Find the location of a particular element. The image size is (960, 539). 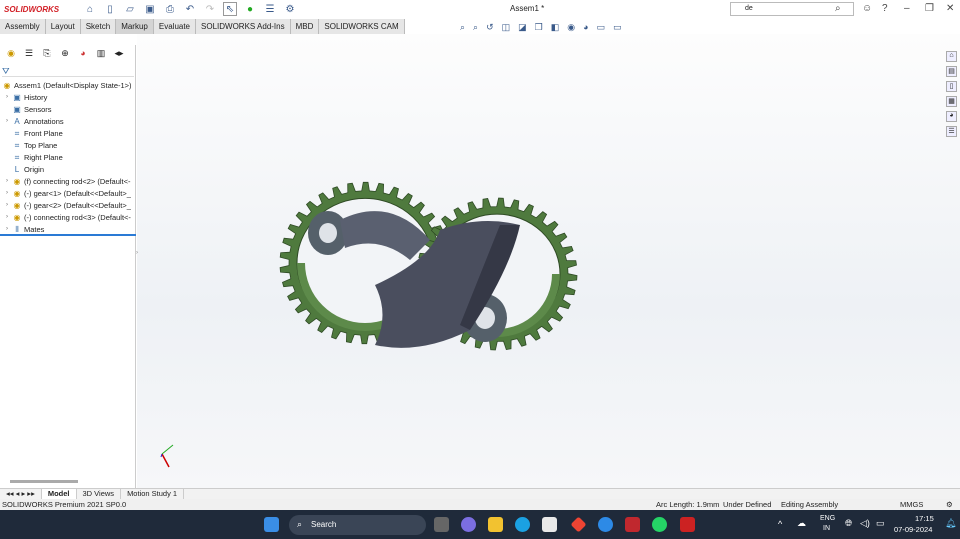

onedrive-icon: ☁ is located at coordinates (801, 523).